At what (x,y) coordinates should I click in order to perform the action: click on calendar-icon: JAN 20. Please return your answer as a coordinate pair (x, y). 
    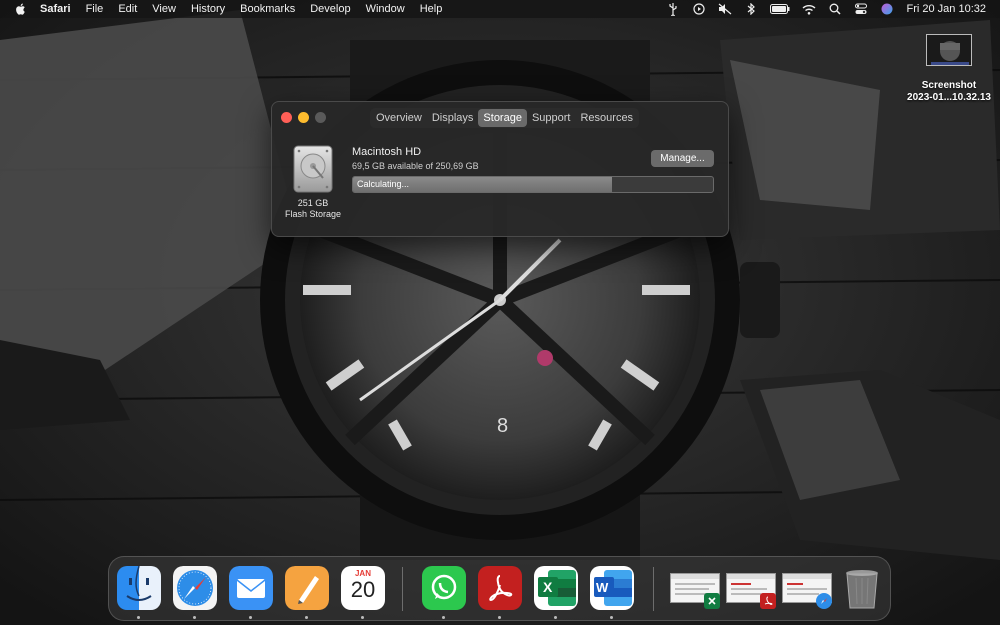
    Looking at the image, I should click on (363, 588).